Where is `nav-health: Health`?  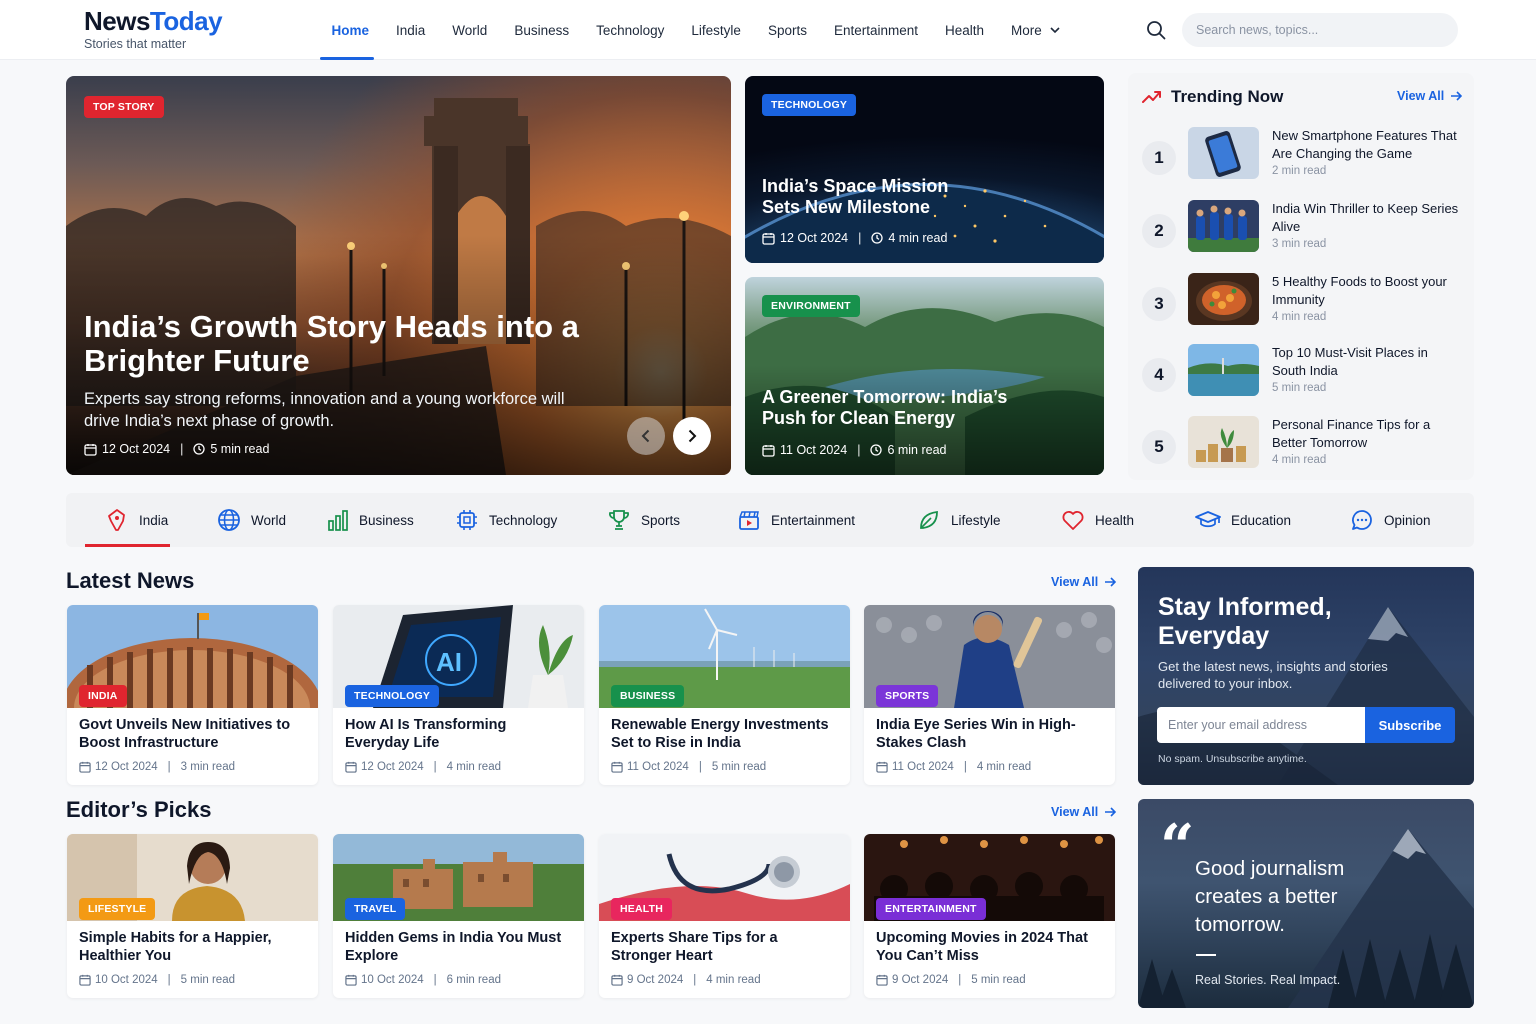
nav-health: Health is located at coordinates (965, 30).